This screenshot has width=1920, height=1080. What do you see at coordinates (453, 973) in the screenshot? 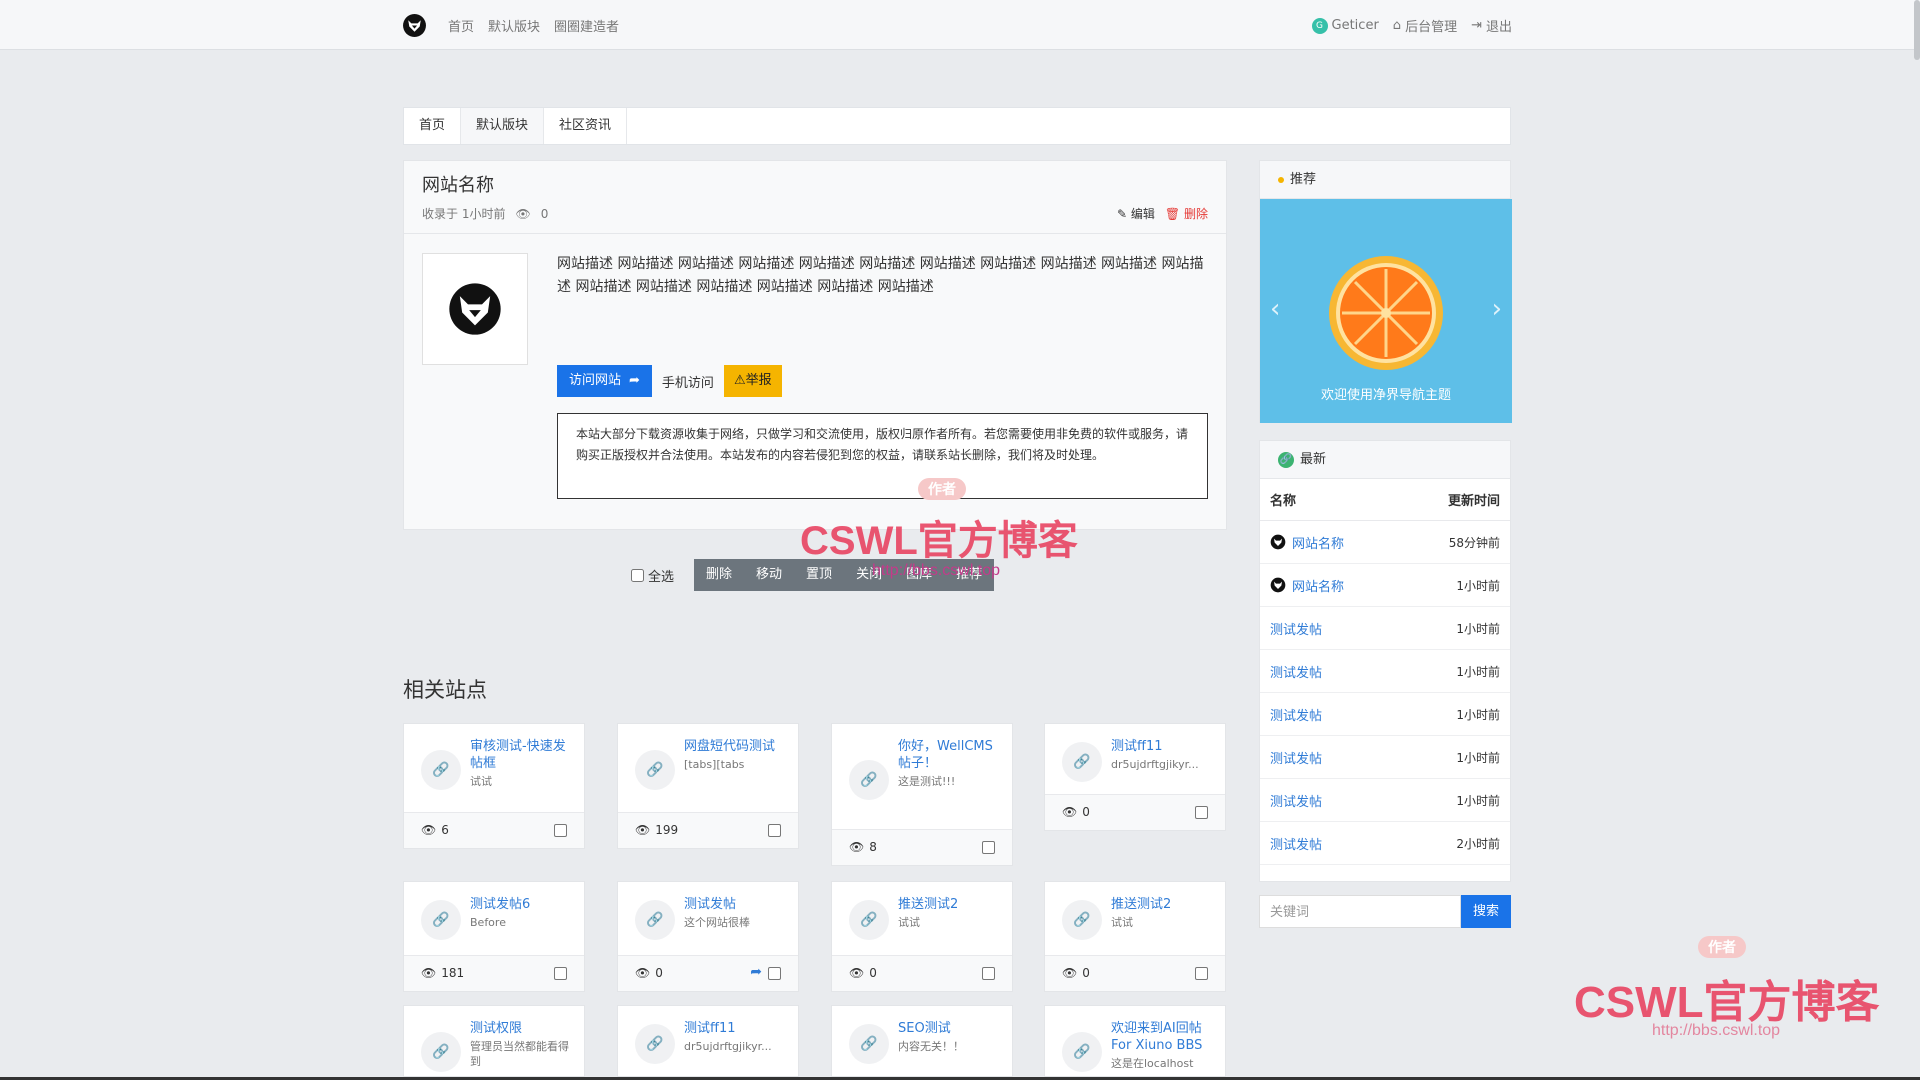
I see `view-count: 181` at bounding box center [453, 973].